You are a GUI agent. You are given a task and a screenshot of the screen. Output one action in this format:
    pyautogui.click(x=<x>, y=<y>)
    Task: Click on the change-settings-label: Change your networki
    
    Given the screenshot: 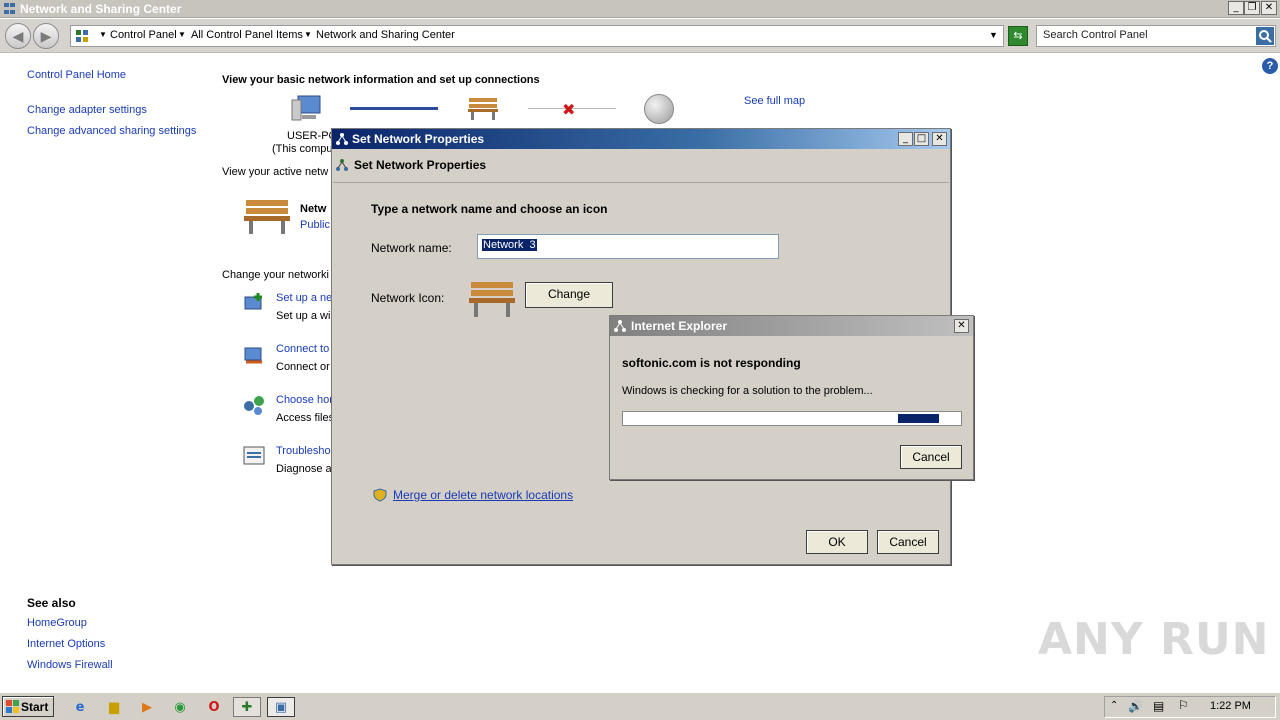 What is the action you would take?
    pyautogui.click(x=276, y=275)
    